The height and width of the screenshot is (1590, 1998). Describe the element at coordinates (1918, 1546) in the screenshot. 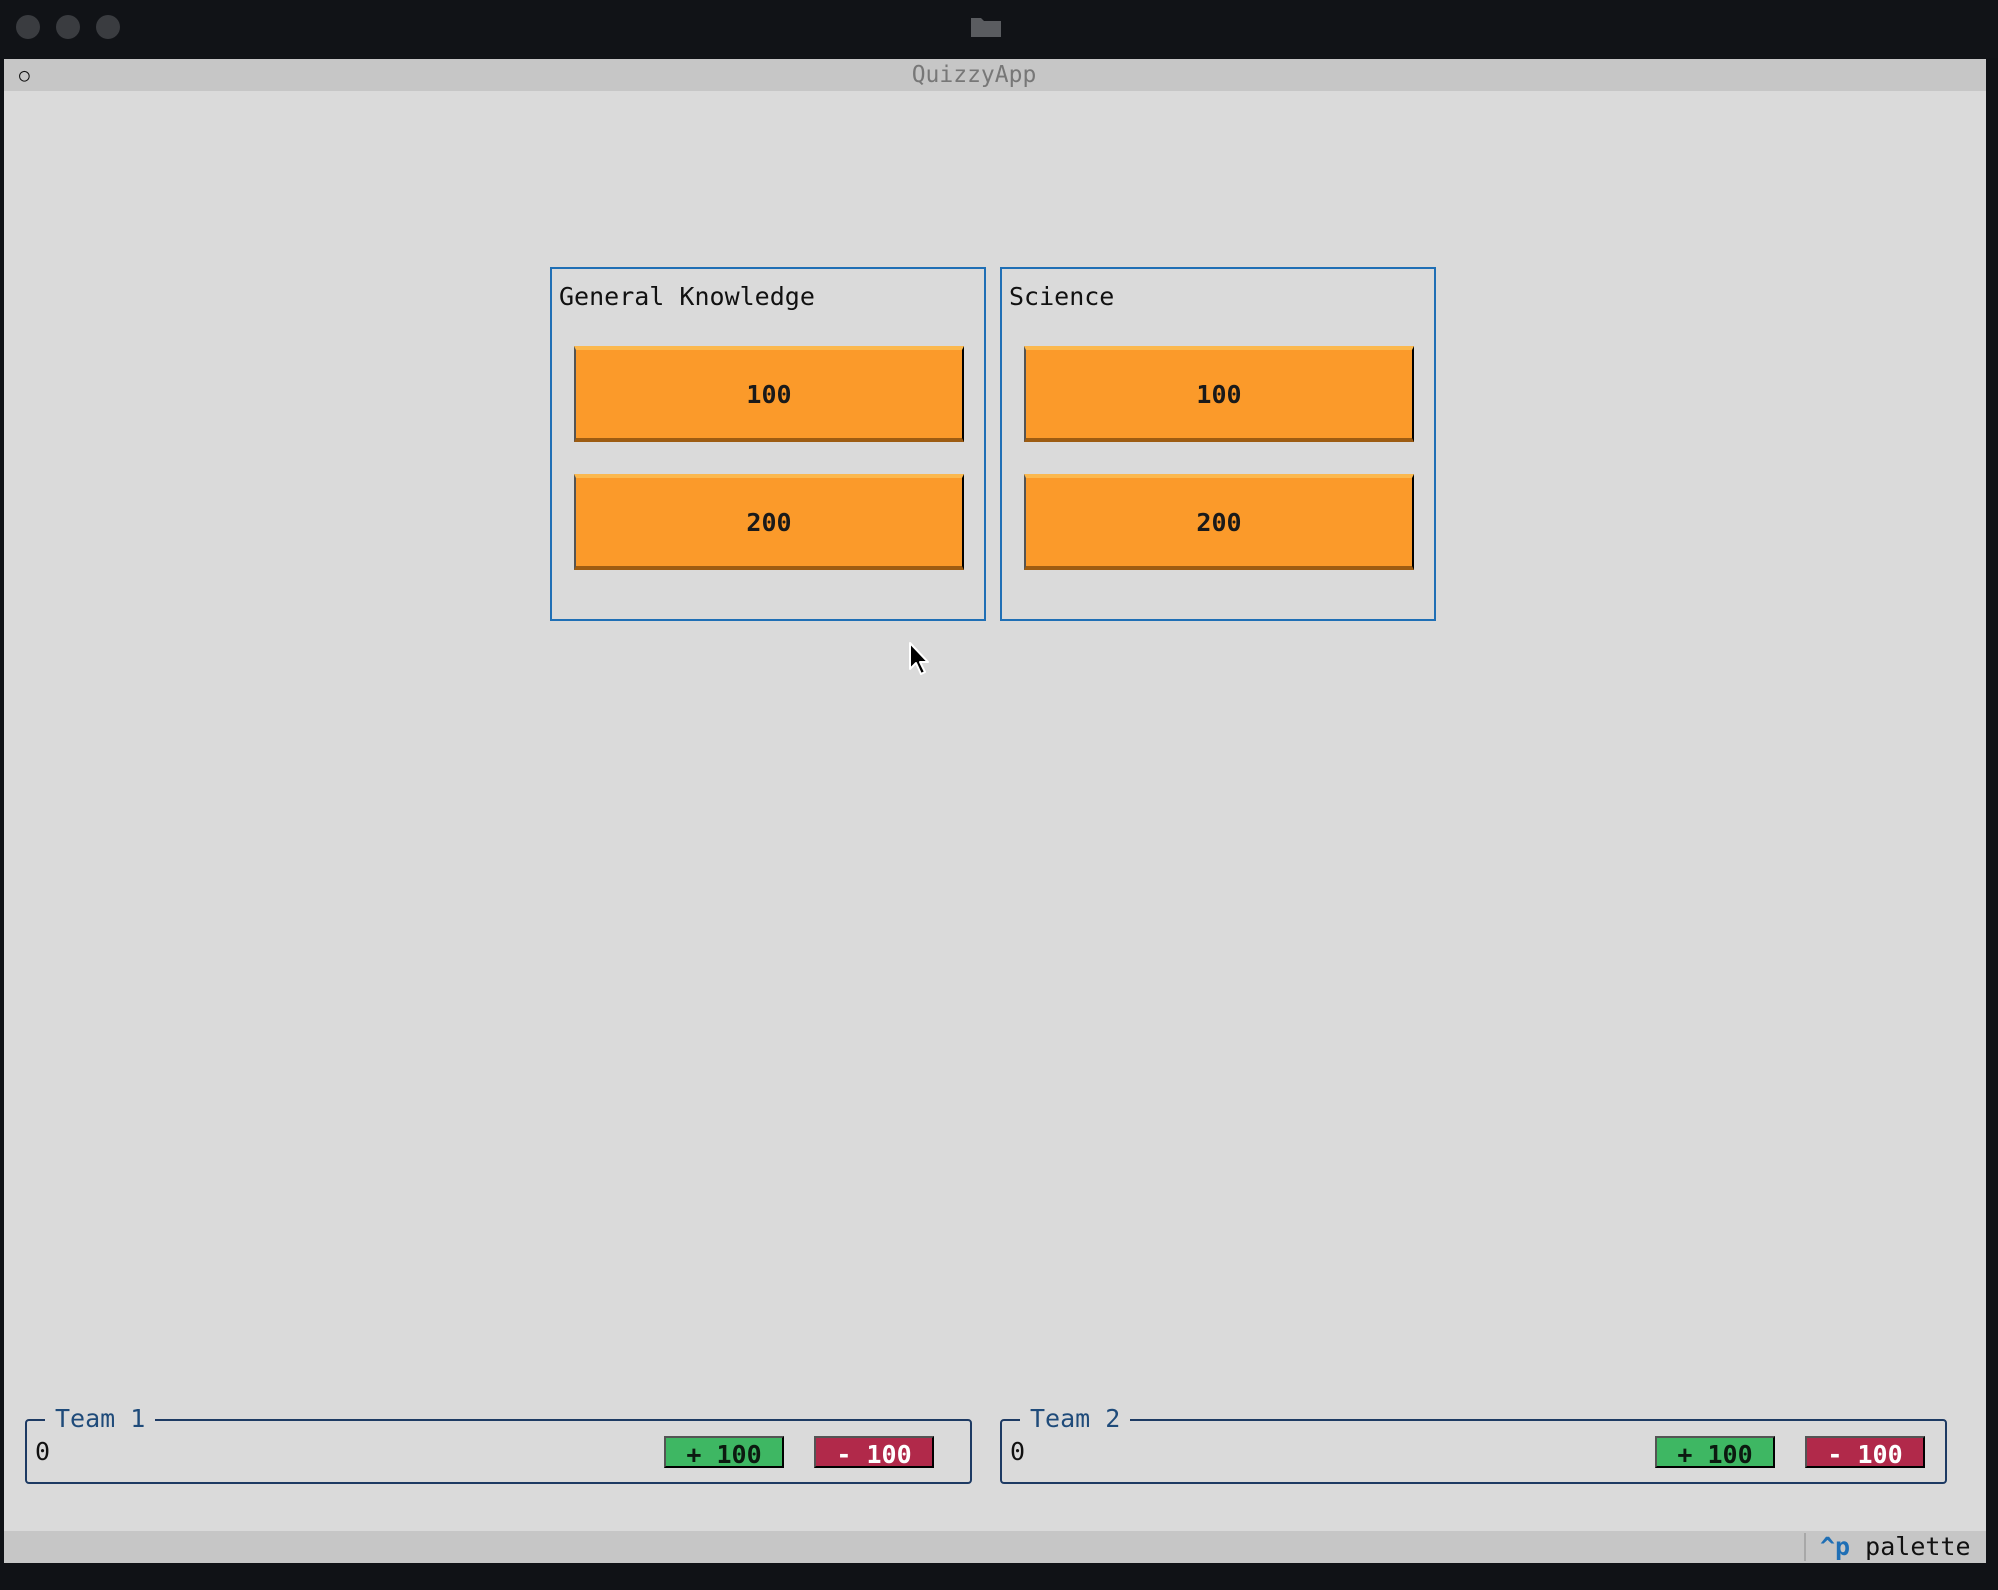

I see `palette-label: palette` at that location.